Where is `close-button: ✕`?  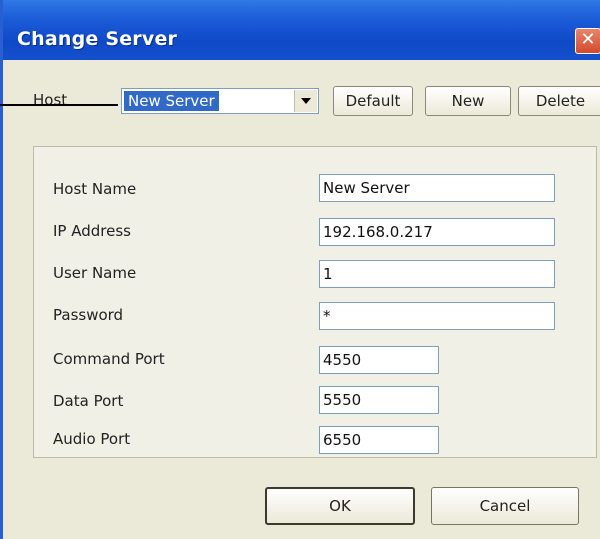 close-button: ✕ is located at coordinates (587, 41).